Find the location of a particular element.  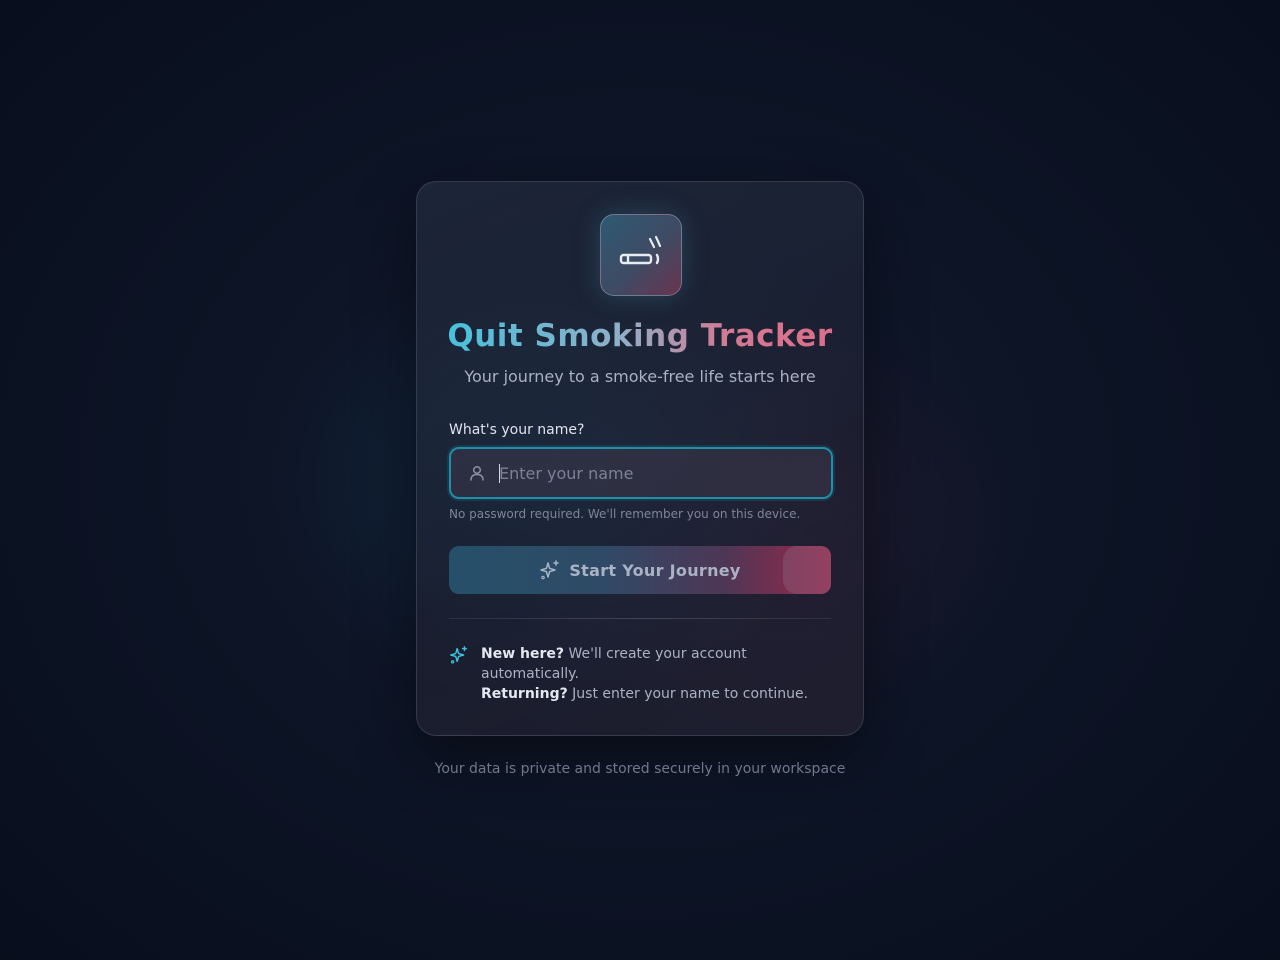

new-here-title: New here? is located at coordinates (523, 654).